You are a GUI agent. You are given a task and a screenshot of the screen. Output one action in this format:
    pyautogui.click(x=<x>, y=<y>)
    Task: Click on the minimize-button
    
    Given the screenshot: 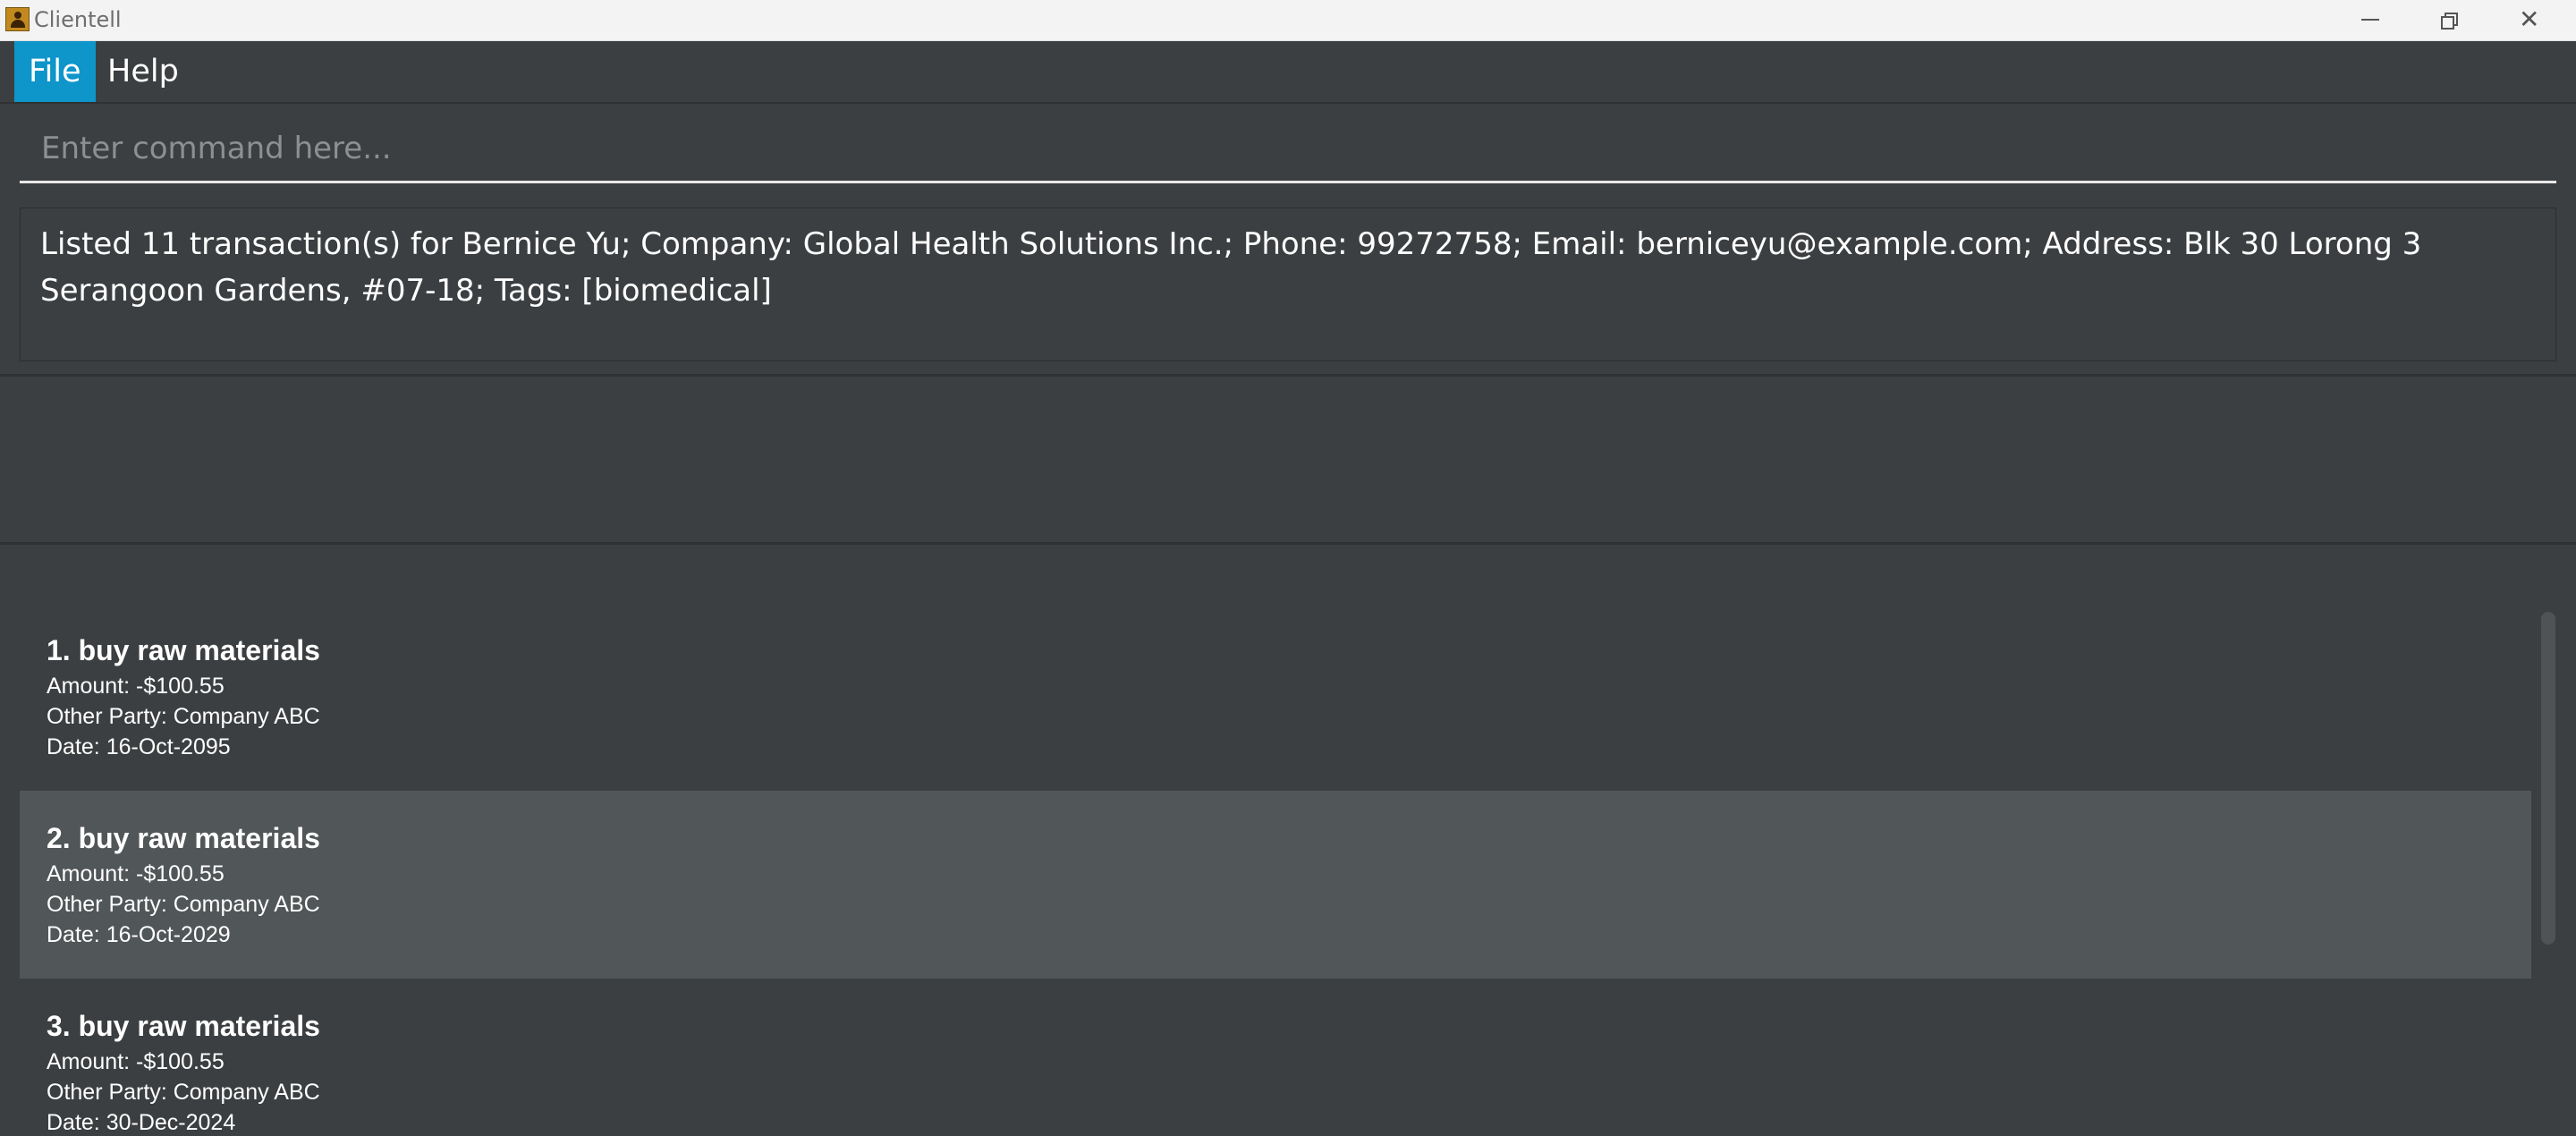 What is the action you would take?
    pyautogui.click(x=2369, y=20)
    